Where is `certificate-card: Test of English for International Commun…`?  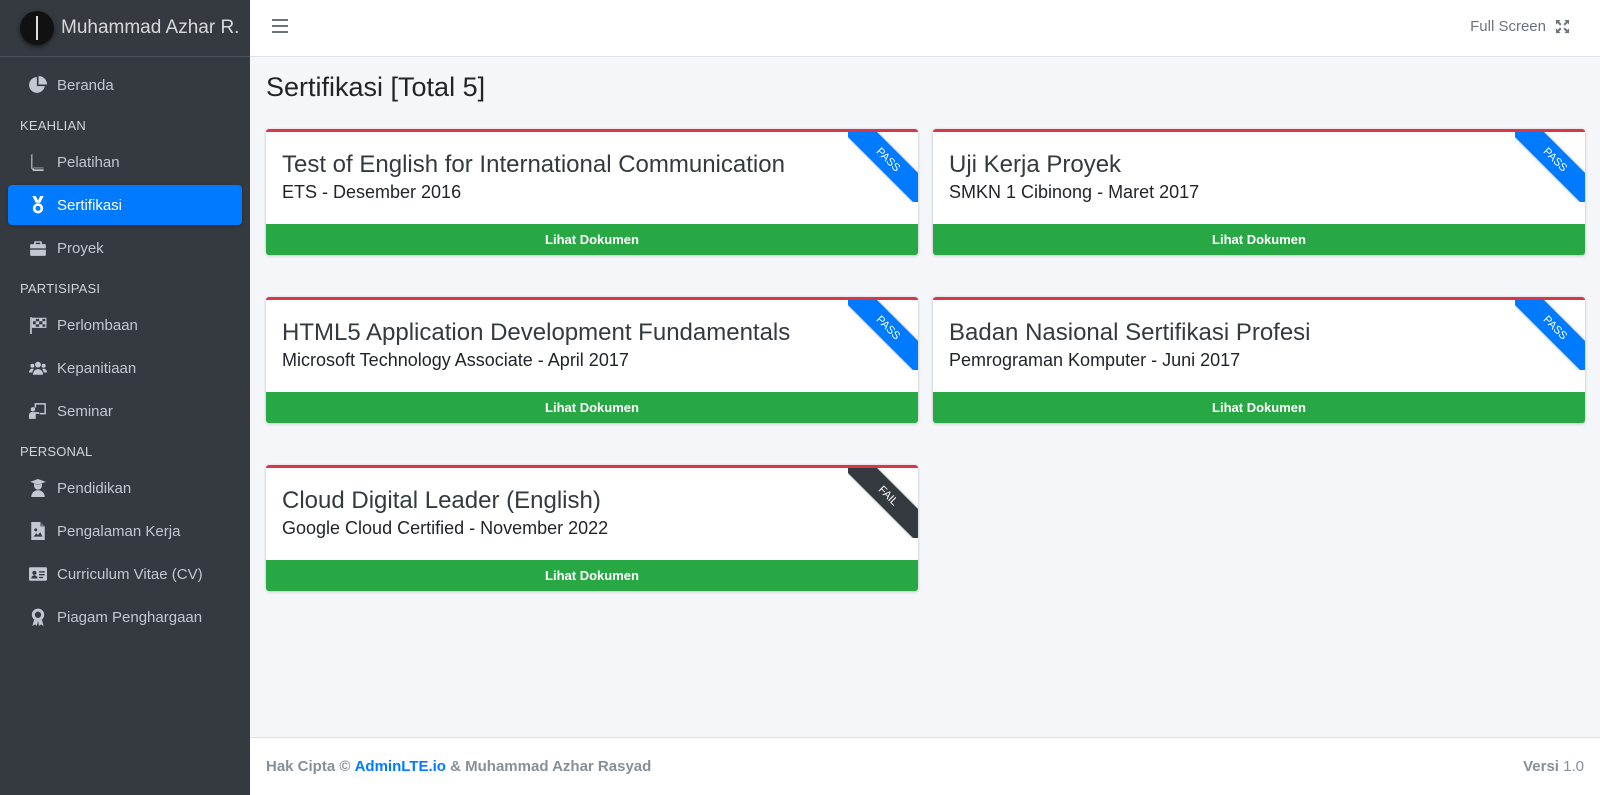
certificate-card: Test of English for International Commun… is located at coordinates (592, 192).